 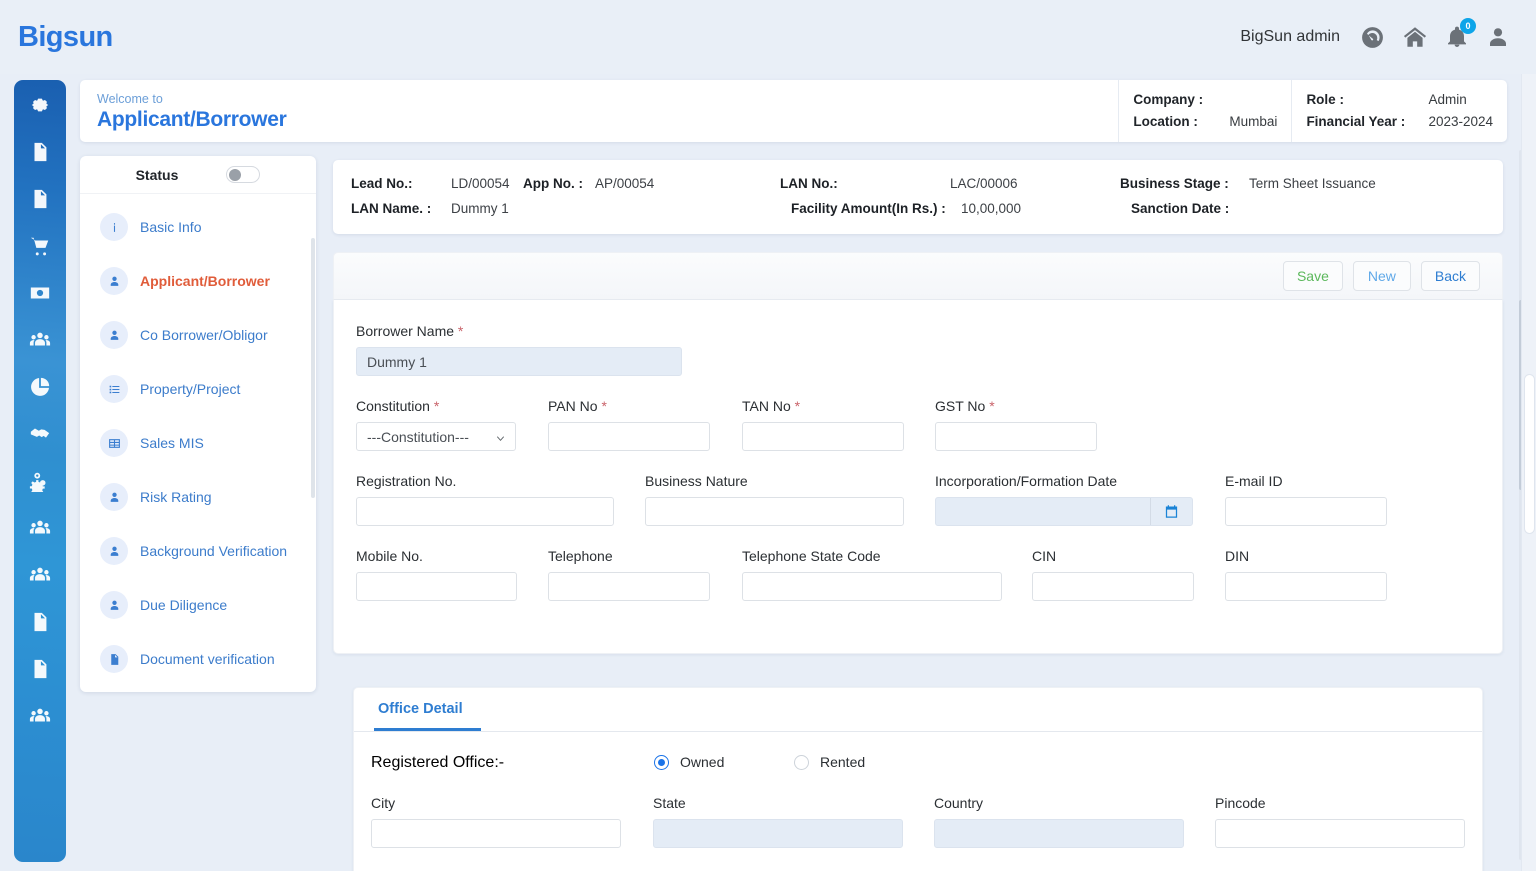 I want to click on tan-input, so click(x=823, y=436).